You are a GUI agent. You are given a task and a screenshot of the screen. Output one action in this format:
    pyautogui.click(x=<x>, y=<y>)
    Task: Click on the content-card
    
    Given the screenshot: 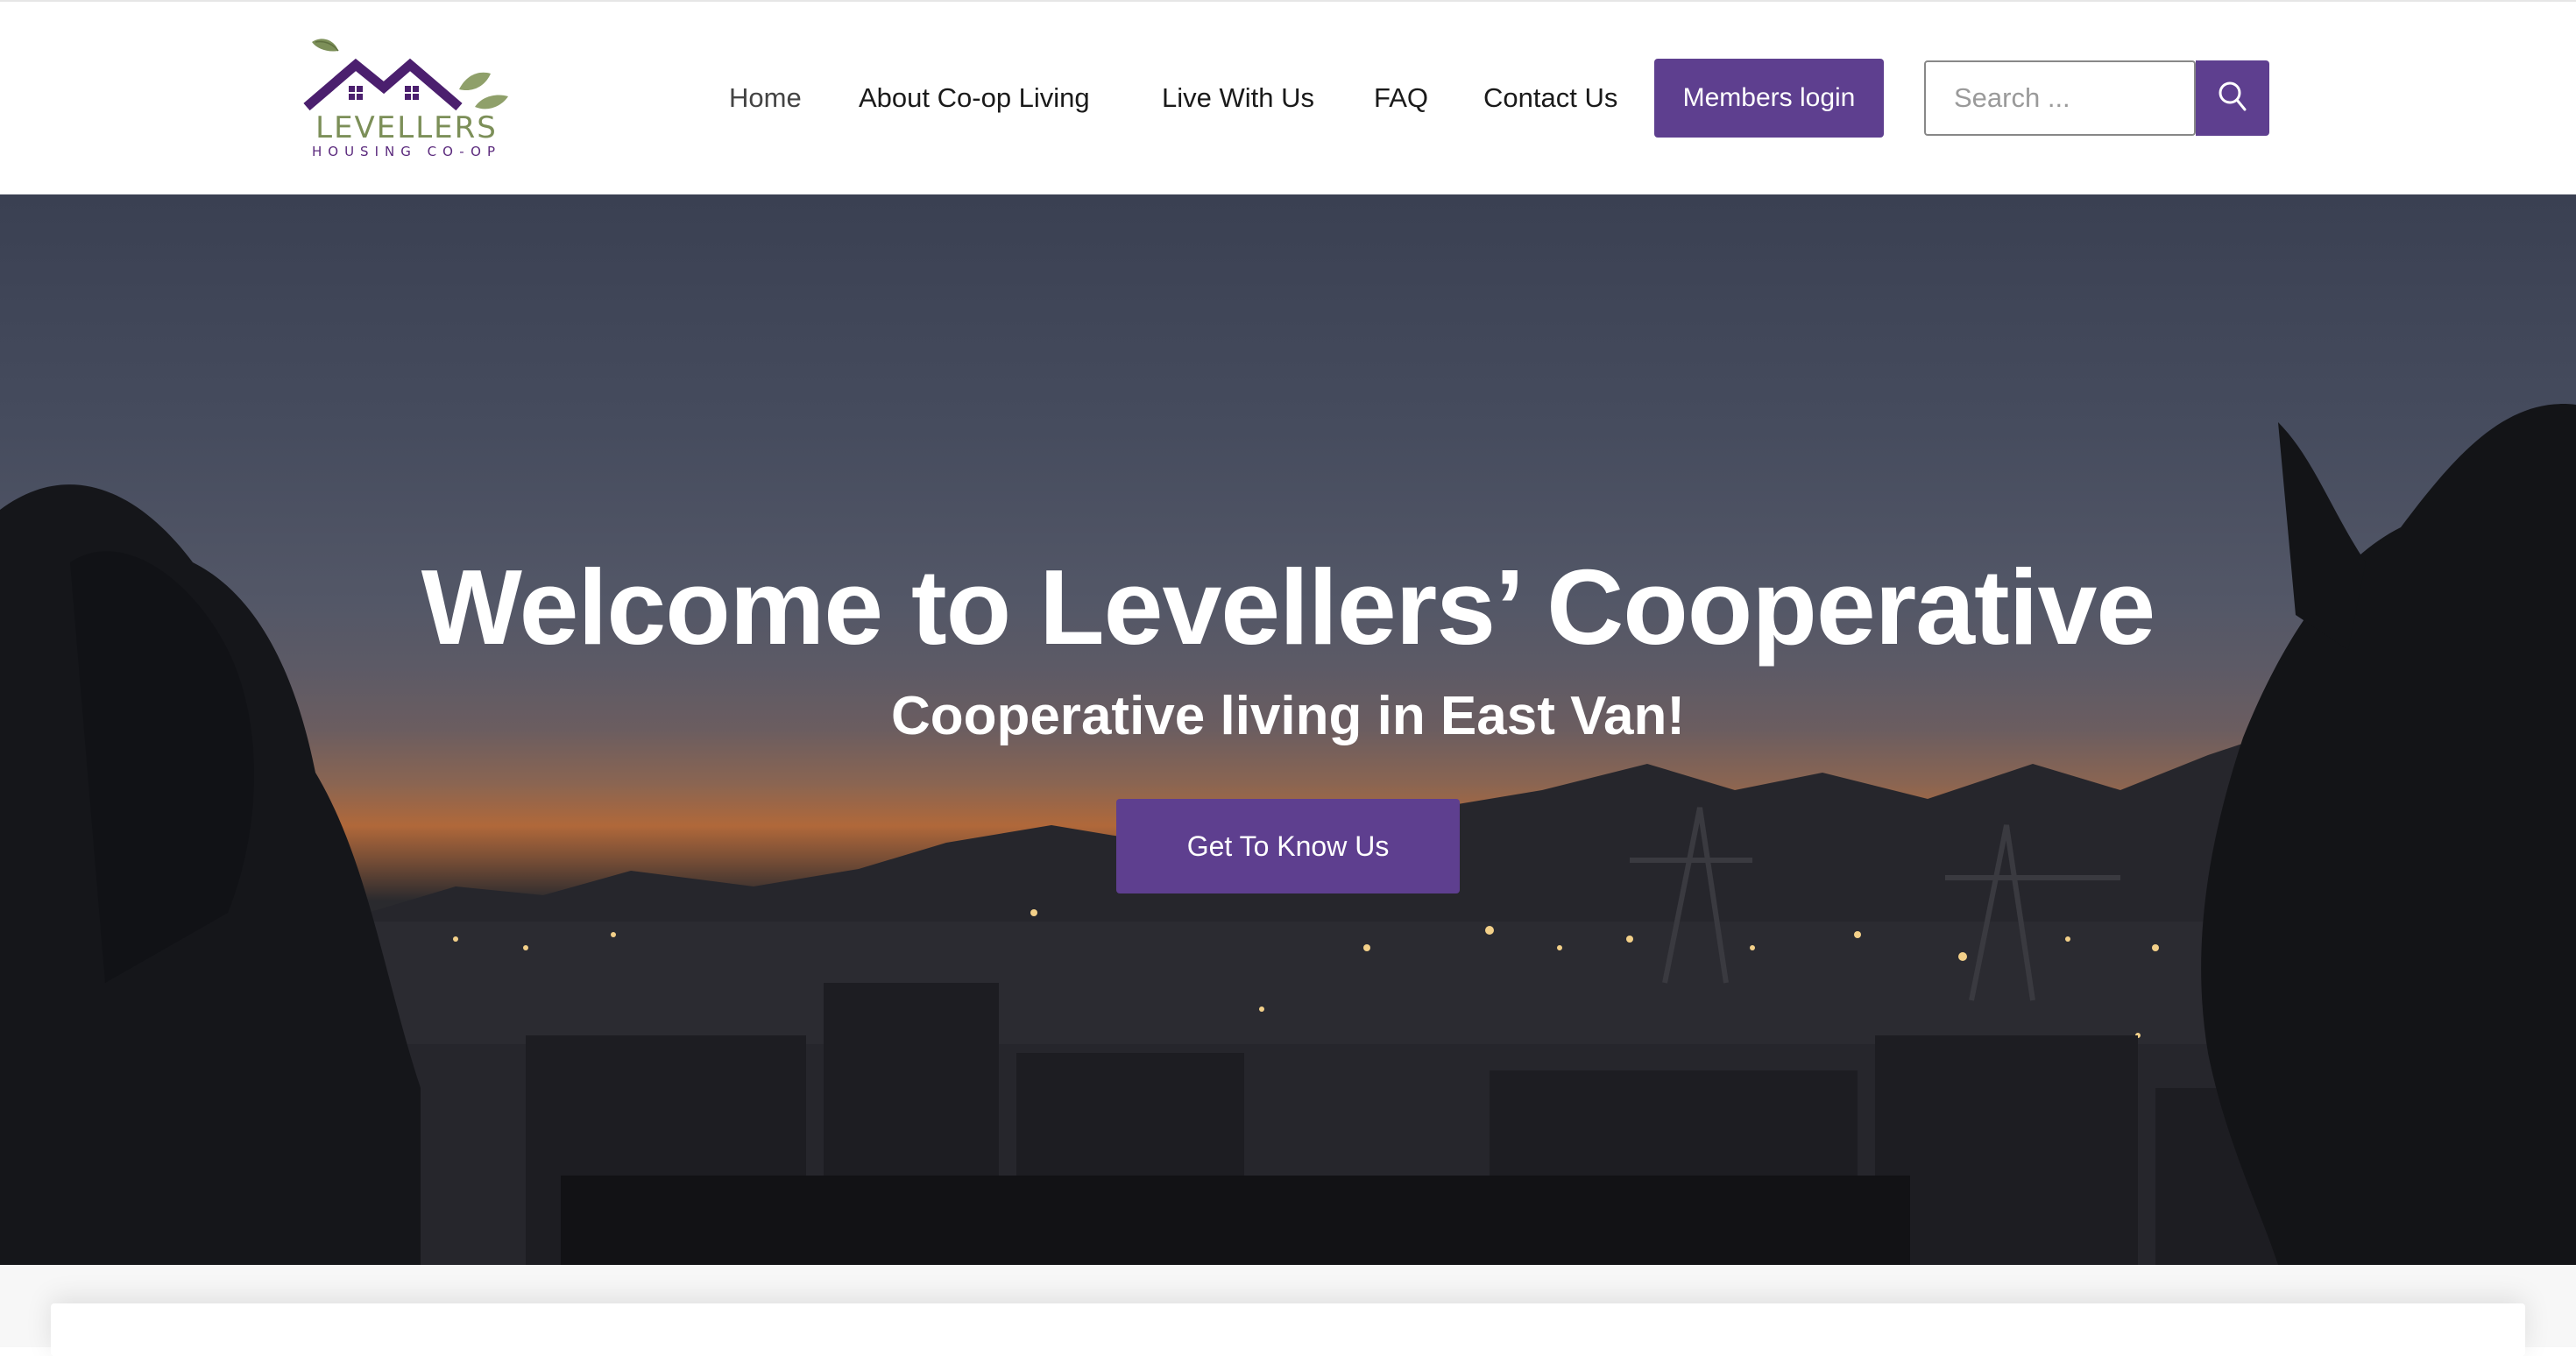 What is the action you would take?
    pyautogui.click(x=1288, y=1329)
    